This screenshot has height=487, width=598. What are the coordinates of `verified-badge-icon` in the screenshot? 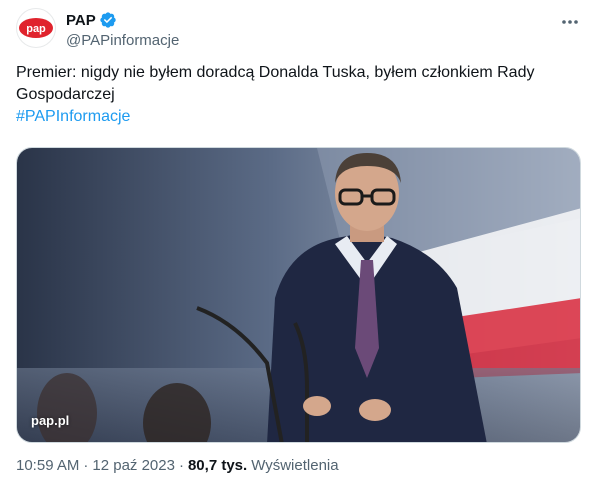 It's located at (108, 20).